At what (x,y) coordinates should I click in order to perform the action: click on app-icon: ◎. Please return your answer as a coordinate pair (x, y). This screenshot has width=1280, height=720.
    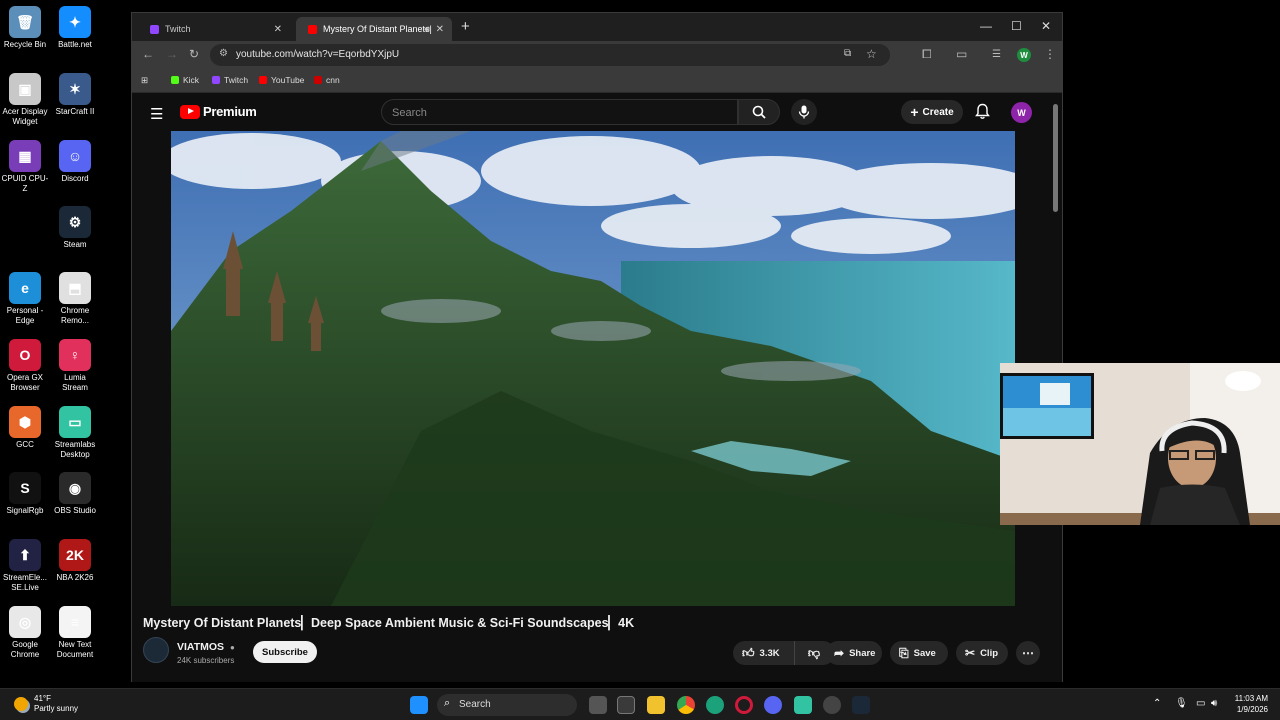
    Looking at the image, I should click on (25, 622).